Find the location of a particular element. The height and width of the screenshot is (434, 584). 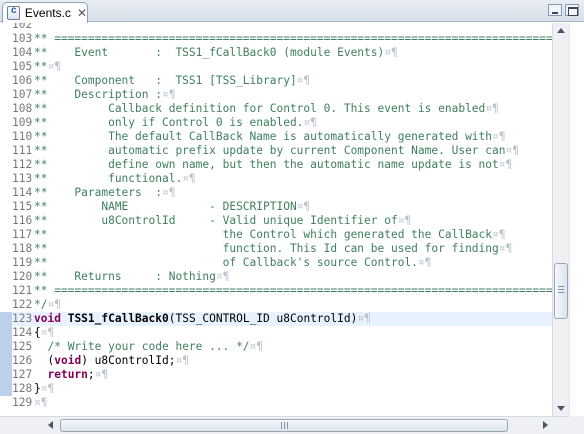

tab-label: Events.c is located at coordinates (47, 13).